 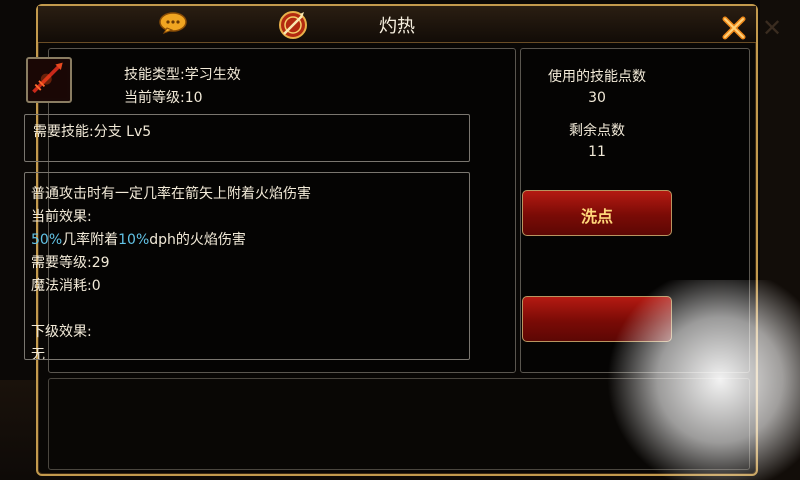 I want to click on current-effect-text: 50%几率附着10%dph的火焰伤害, so click(x=138, y=239).